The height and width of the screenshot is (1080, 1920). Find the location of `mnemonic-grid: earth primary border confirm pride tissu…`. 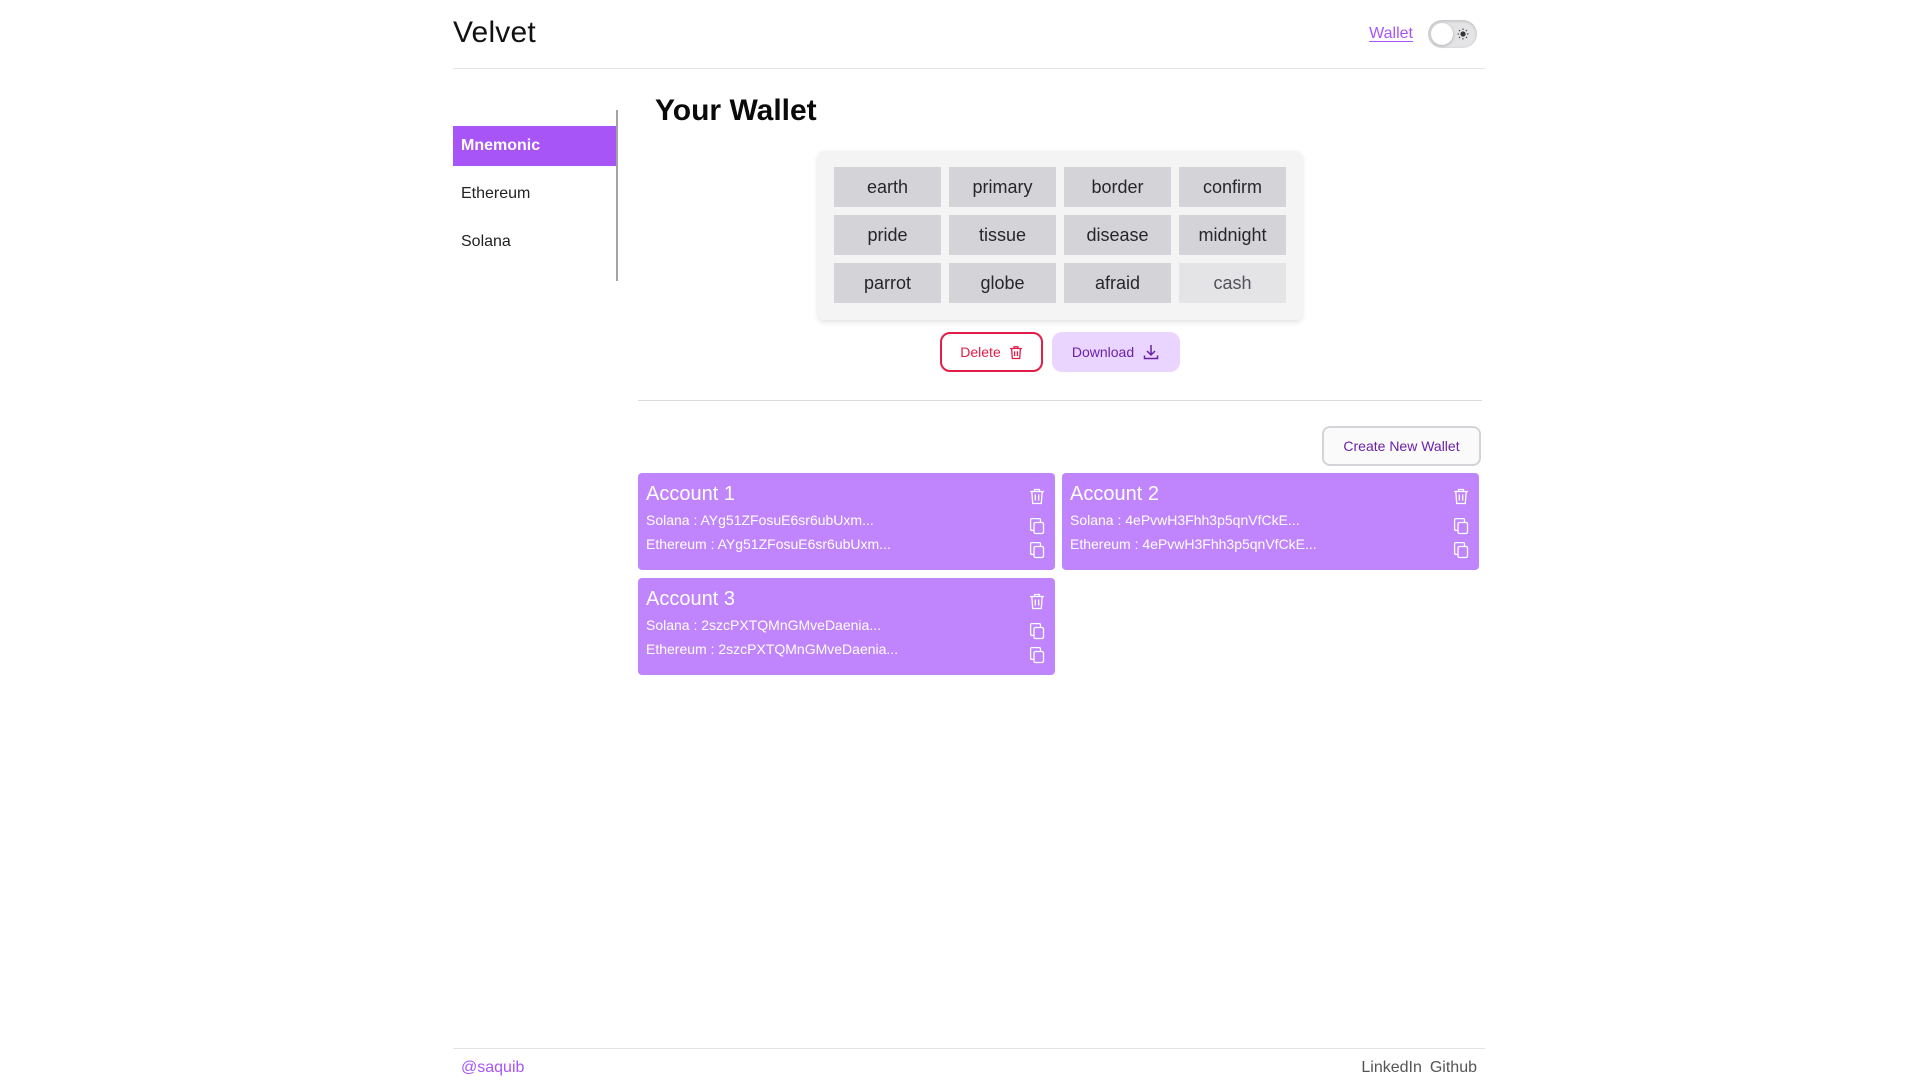

mnemonic-grid: earth primary border confirm pride tissu… is located at coordinates (1060, 235).